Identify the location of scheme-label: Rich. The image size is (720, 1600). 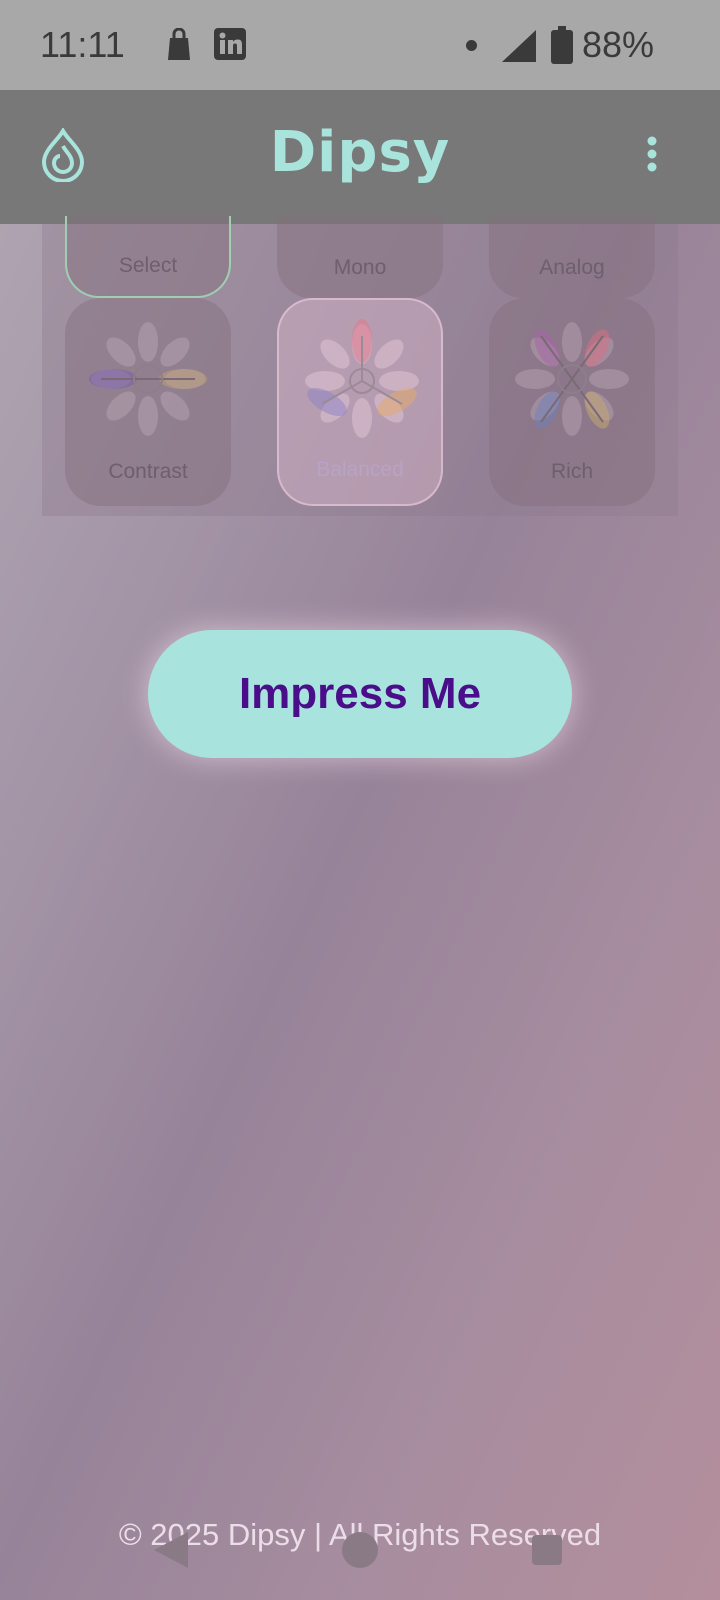
(571, 471).